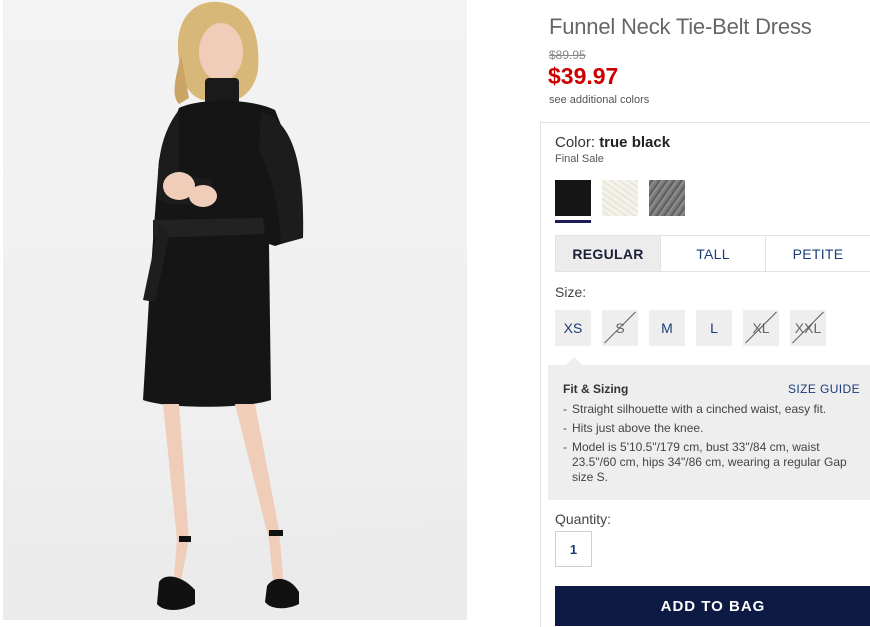 The height and width of the screenshot is (627, 870). I want to click on size-label-m: M, so click(667, 328).